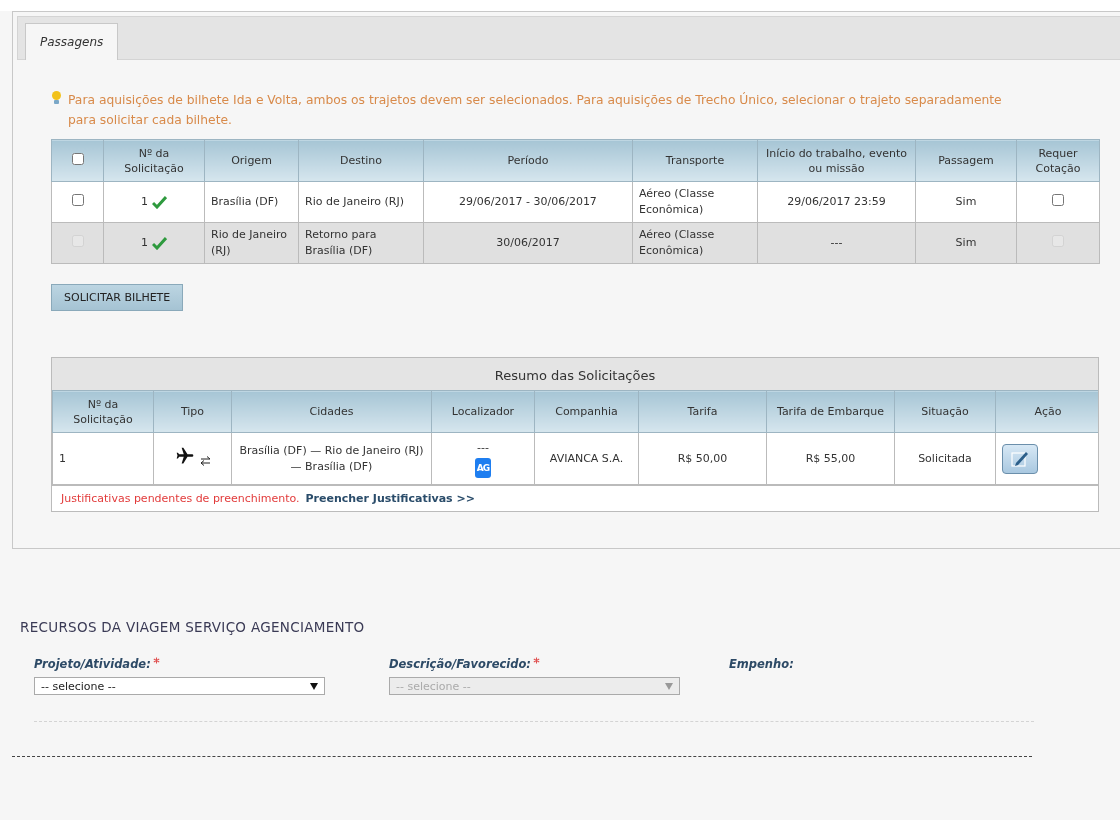 The height and width of the screenshot is (820, 1120). I want to click on field-label-text: Descrição/Favorecido:, so click(460, 664).